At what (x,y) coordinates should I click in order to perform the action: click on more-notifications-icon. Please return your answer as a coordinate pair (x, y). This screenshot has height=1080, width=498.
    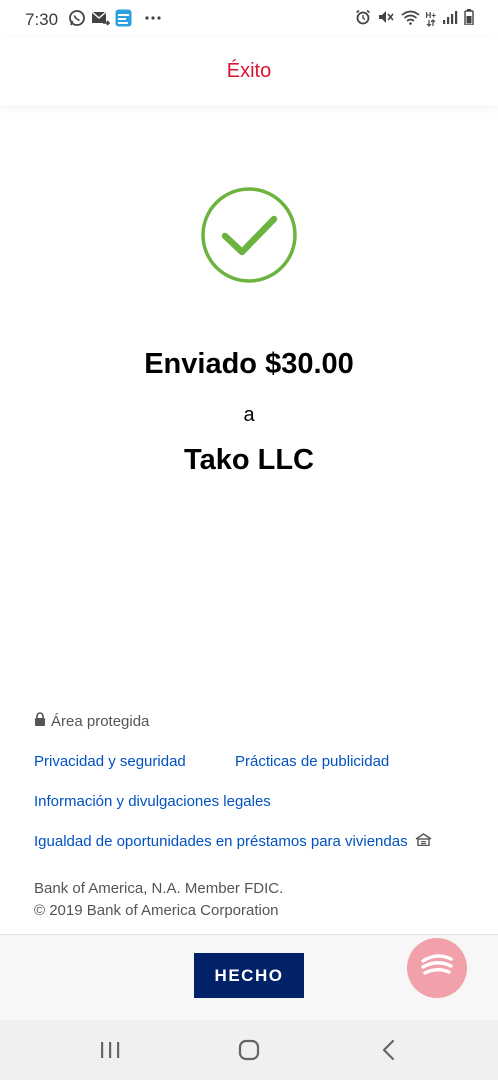
    Looking at the image, I should click on (153, 20).